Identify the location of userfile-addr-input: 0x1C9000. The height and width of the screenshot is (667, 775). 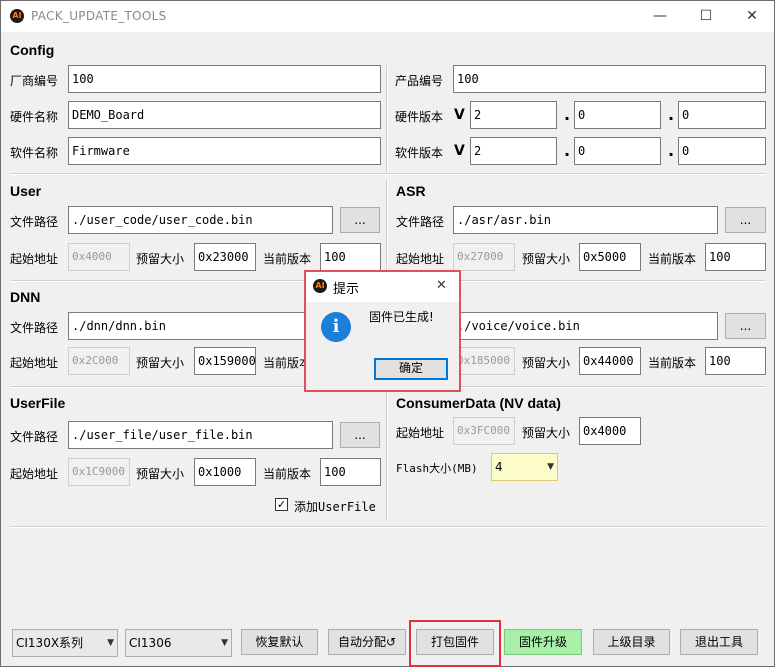
(99, 472).